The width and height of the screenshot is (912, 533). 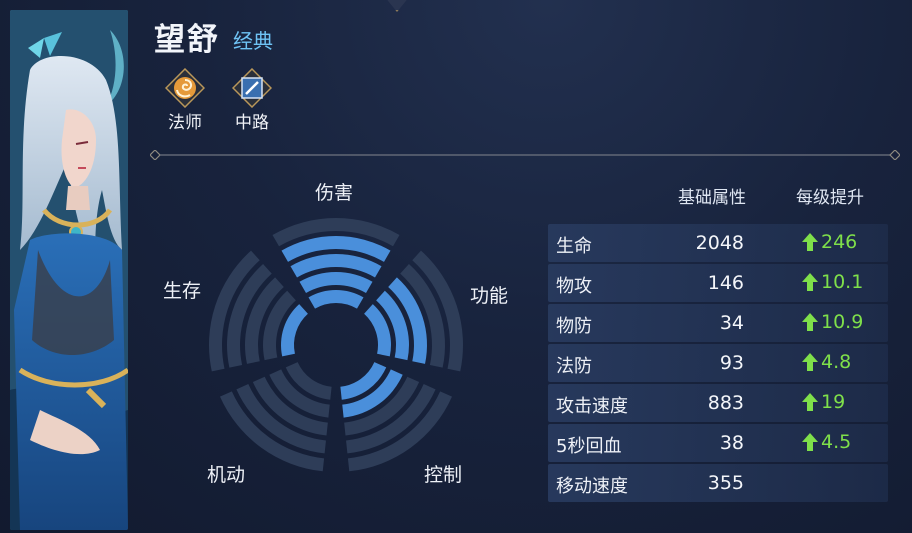 I want to click on stat-row: 生命 2048 246, so click(x=718, y=243).